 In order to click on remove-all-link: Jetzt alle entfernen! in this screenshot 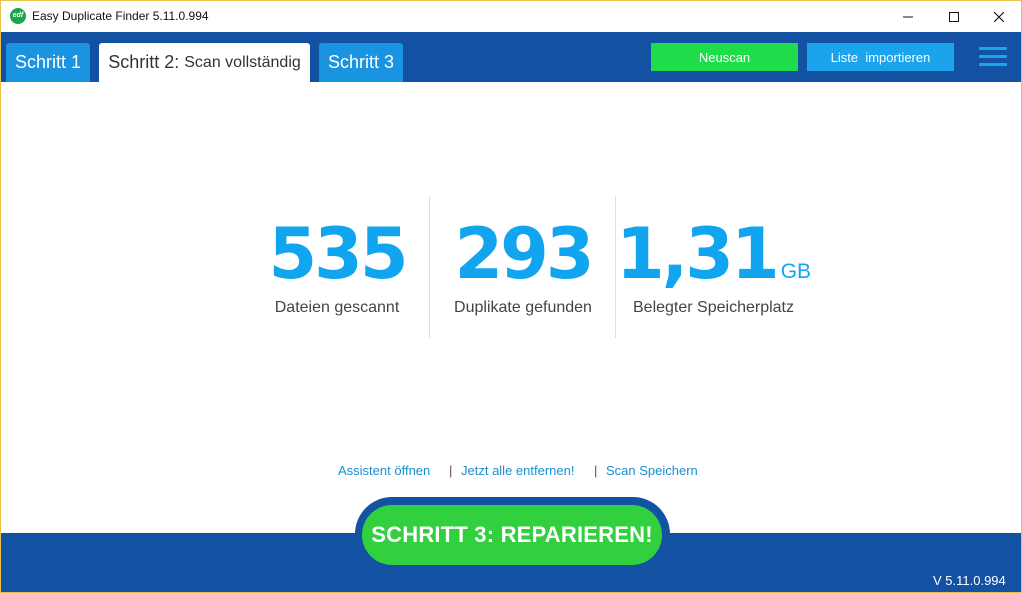, I will do `click(517, 470)`.